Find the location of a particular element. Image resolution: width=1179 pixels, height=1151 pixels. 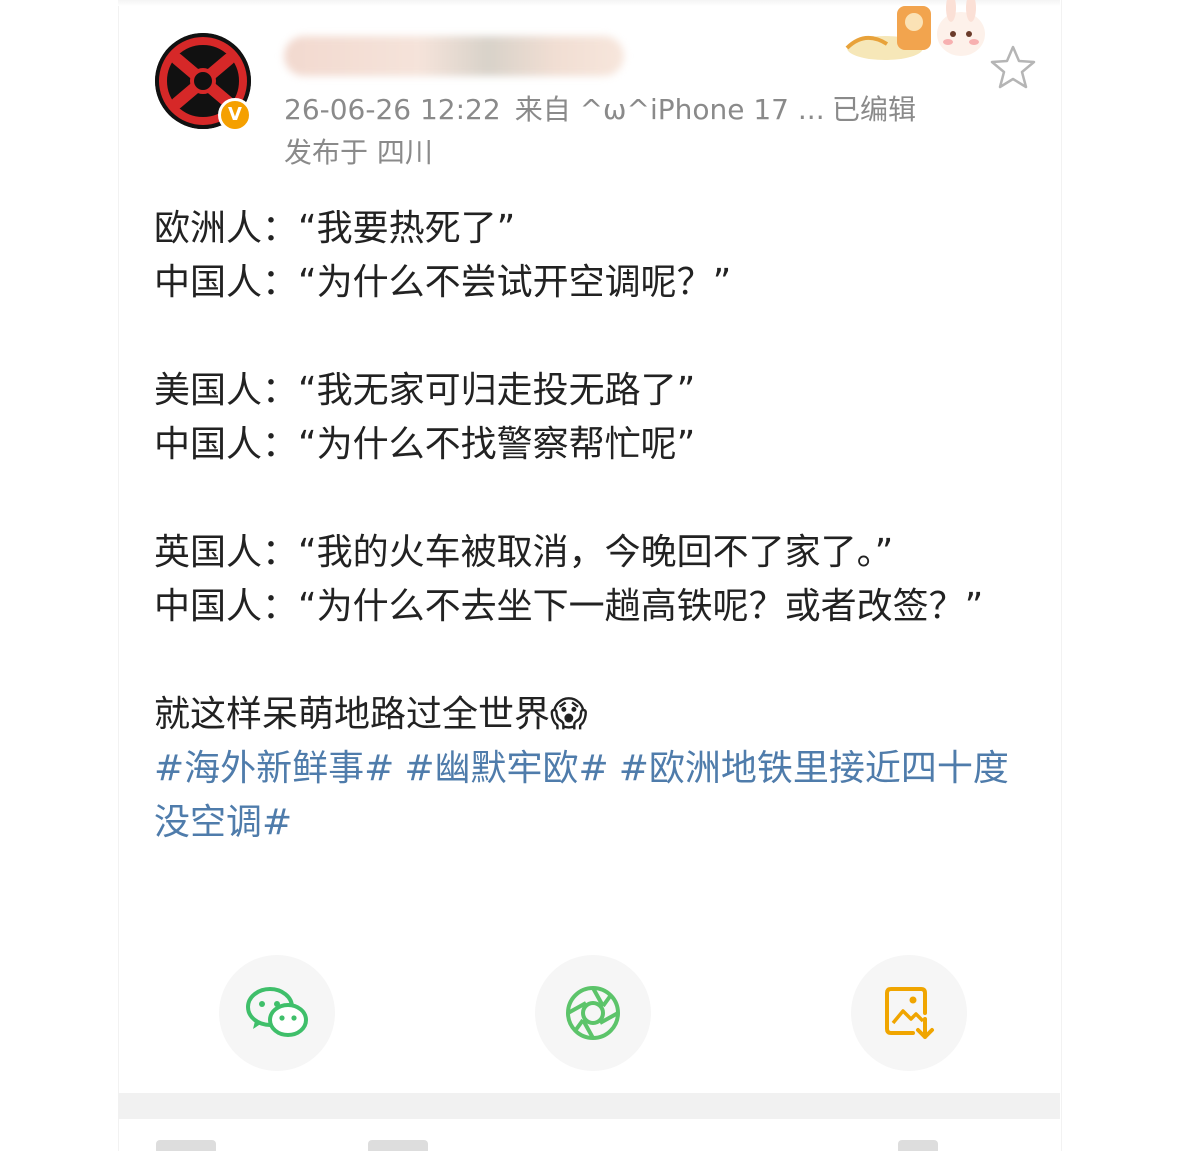

moments-icon is located at coordinates (593, 1013).